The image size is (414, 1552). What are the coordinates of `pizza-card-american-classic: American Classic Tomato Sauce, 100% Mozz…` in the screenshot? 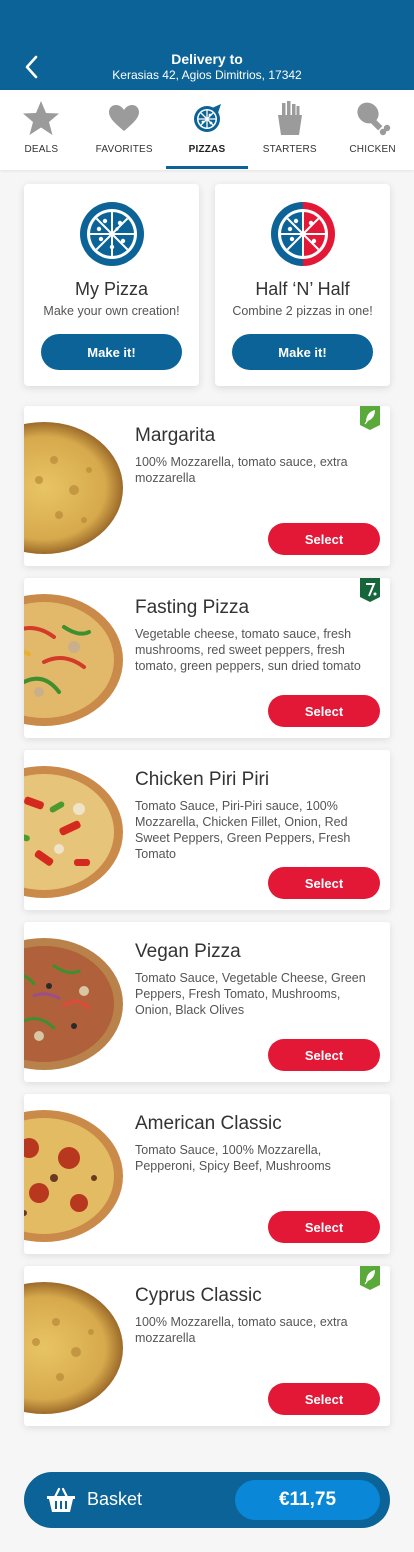 It's located at (207, 1174).